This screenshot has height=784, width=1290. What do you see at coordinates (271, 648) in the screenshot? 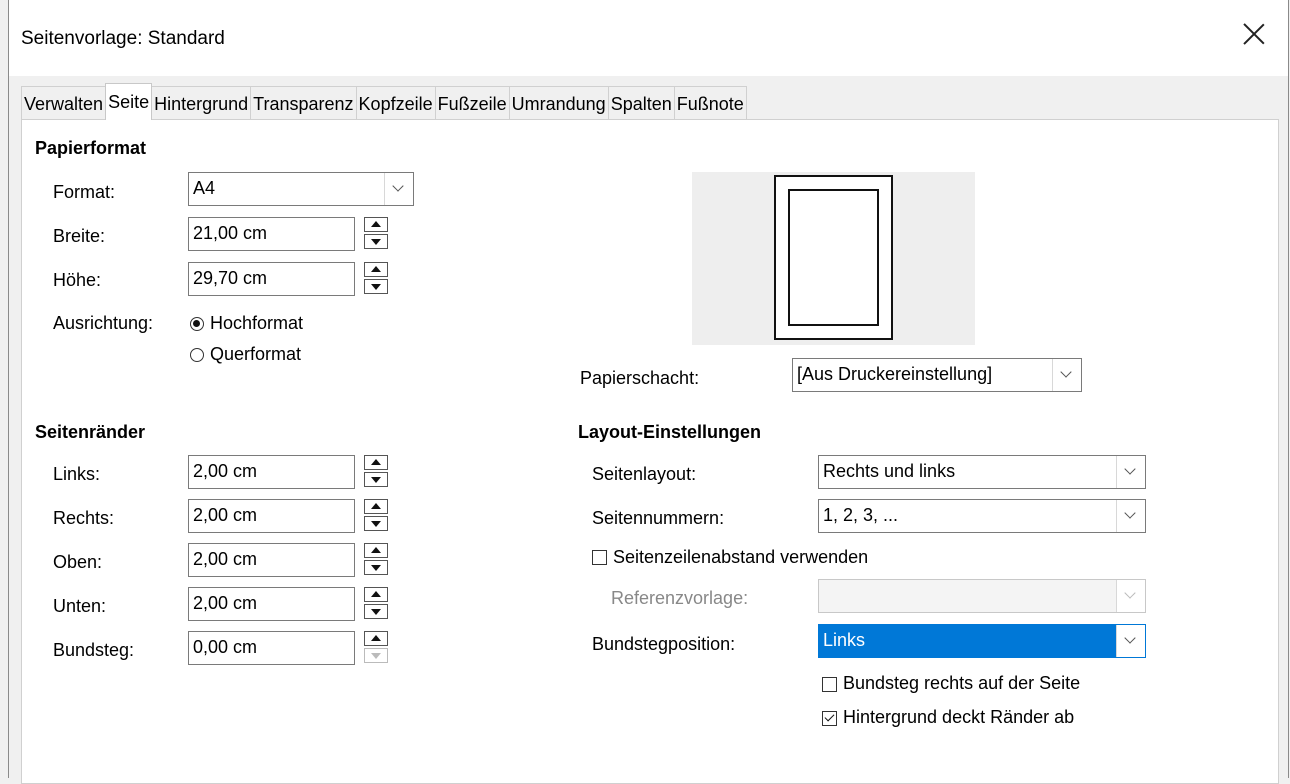
I see `bundsteg-field: 0,00 cm` at bounding box center [271, 648].